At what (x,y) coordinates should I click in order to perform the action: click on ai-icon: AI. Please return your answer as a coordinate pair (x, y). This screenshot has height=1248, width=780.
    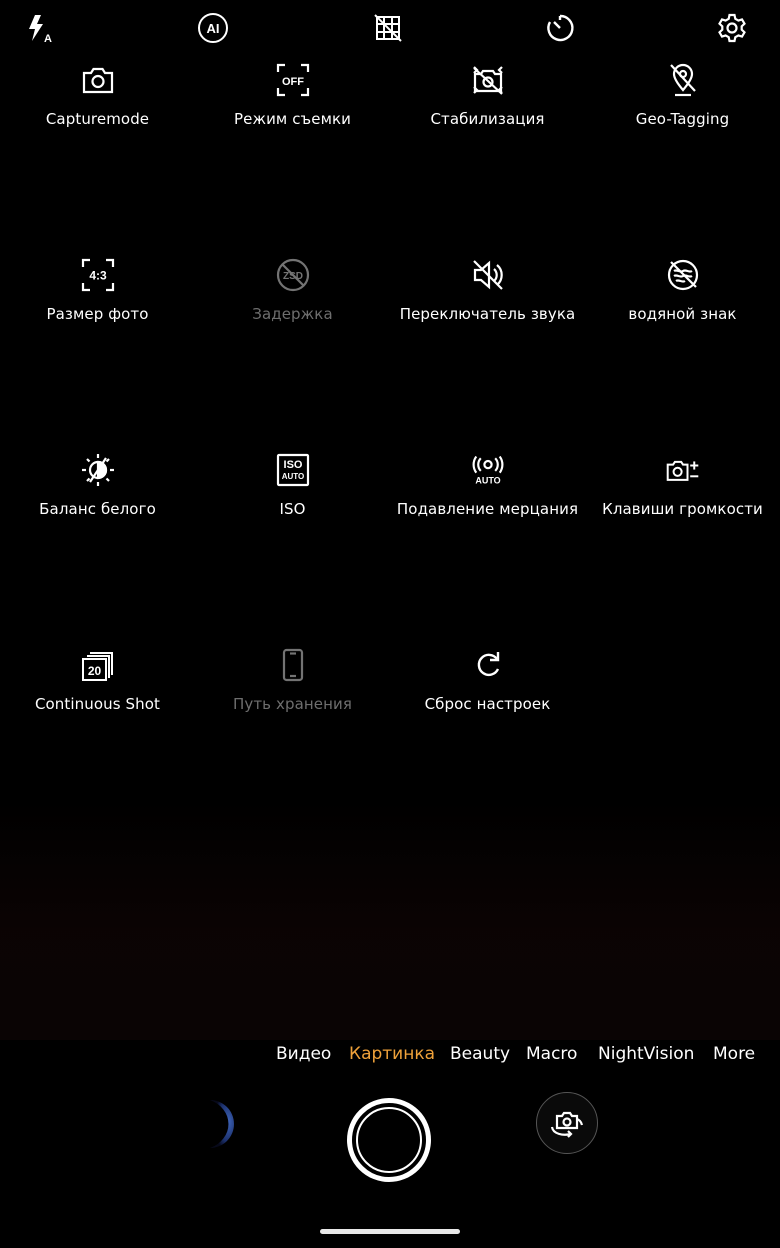
    Looking at the image, I should click on (213, 28).